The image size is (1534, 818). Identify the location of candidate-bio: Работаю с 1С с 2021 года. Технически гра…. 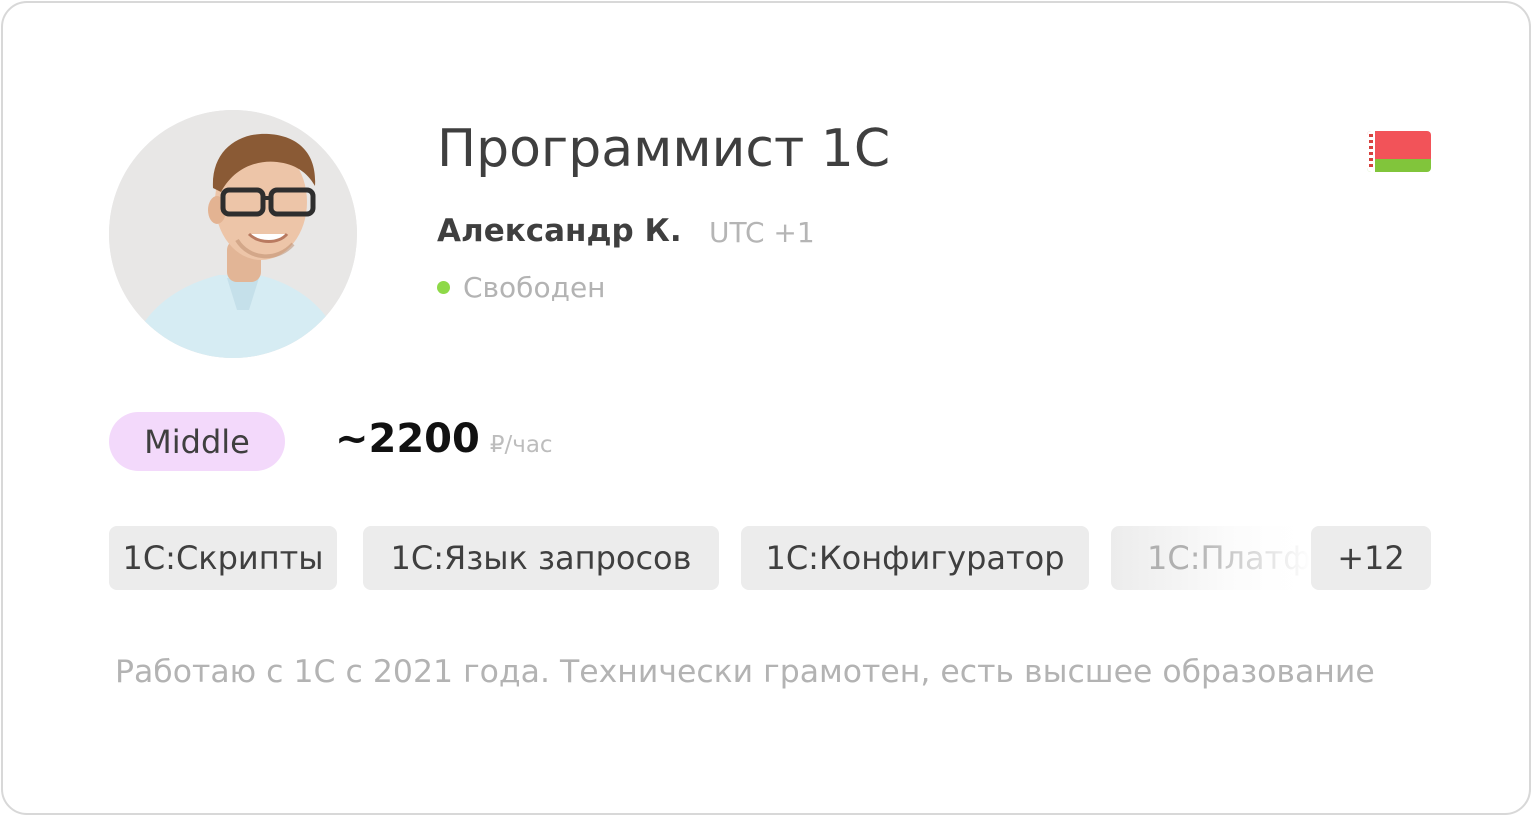
(745, 672).